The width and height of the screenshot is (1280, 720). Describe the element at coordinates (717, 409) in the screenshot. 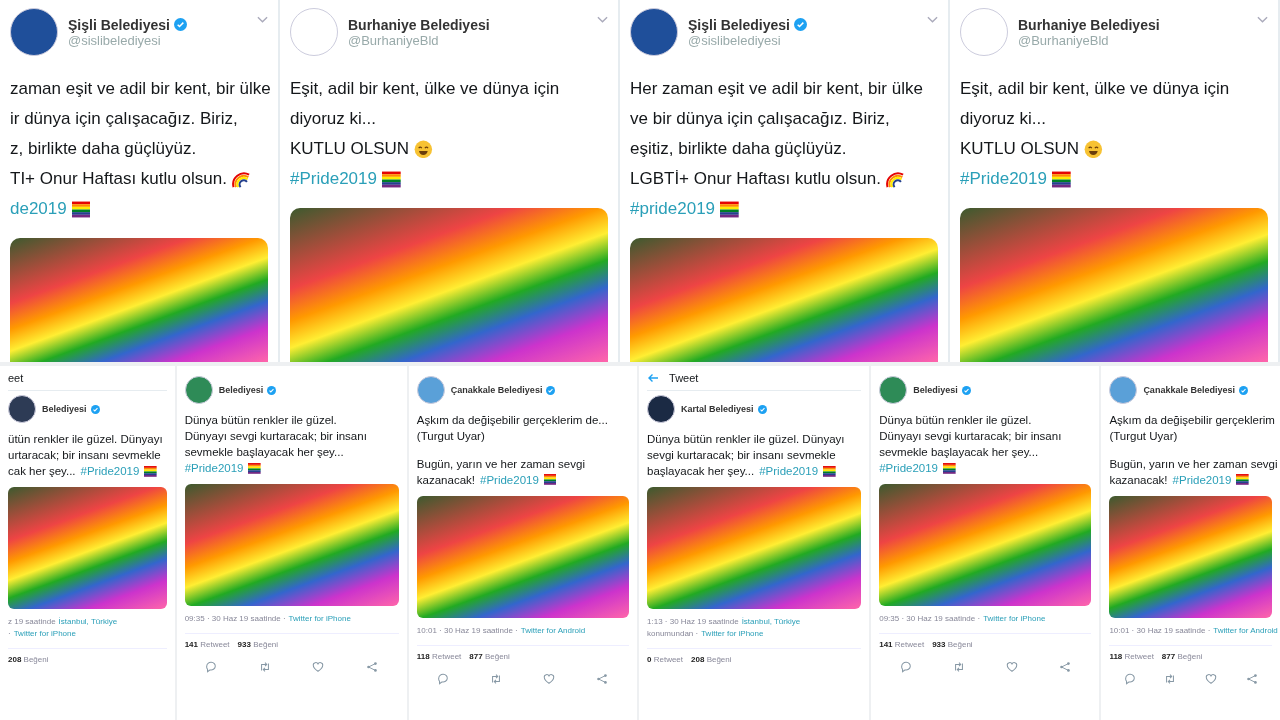

I see `account-name: Kartal Belediyesi` at that location.